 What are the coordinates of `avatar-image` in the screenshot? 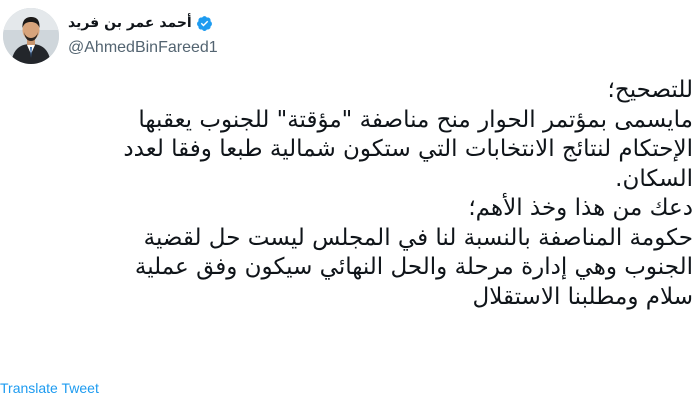 It's located at (31, 36).